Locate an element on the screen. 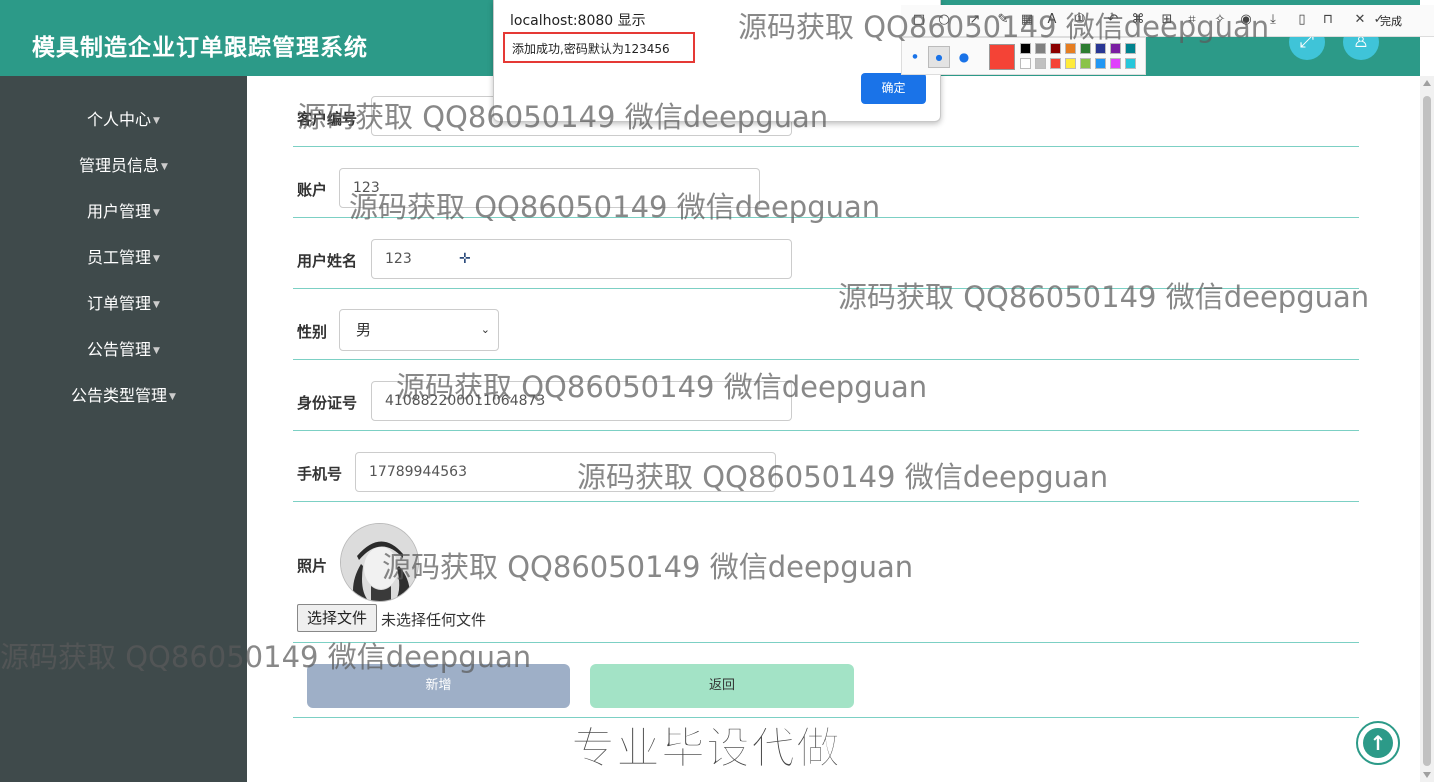 Image resolution: width=1434 pixels, height=782 pixels. large-size-option: ● is located at coordinates (964, 57).